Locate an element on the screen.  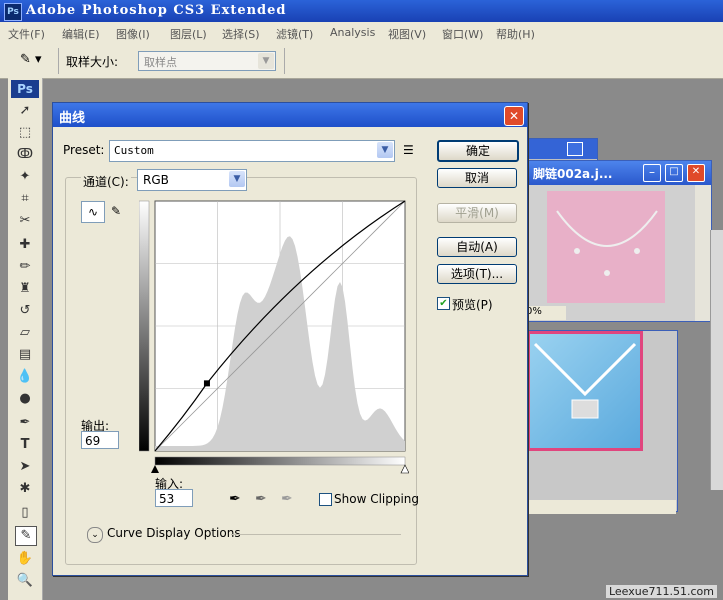
document-window-anklet: 脚链002a.j... – □ ✕ is located at coordinates (619, 241).